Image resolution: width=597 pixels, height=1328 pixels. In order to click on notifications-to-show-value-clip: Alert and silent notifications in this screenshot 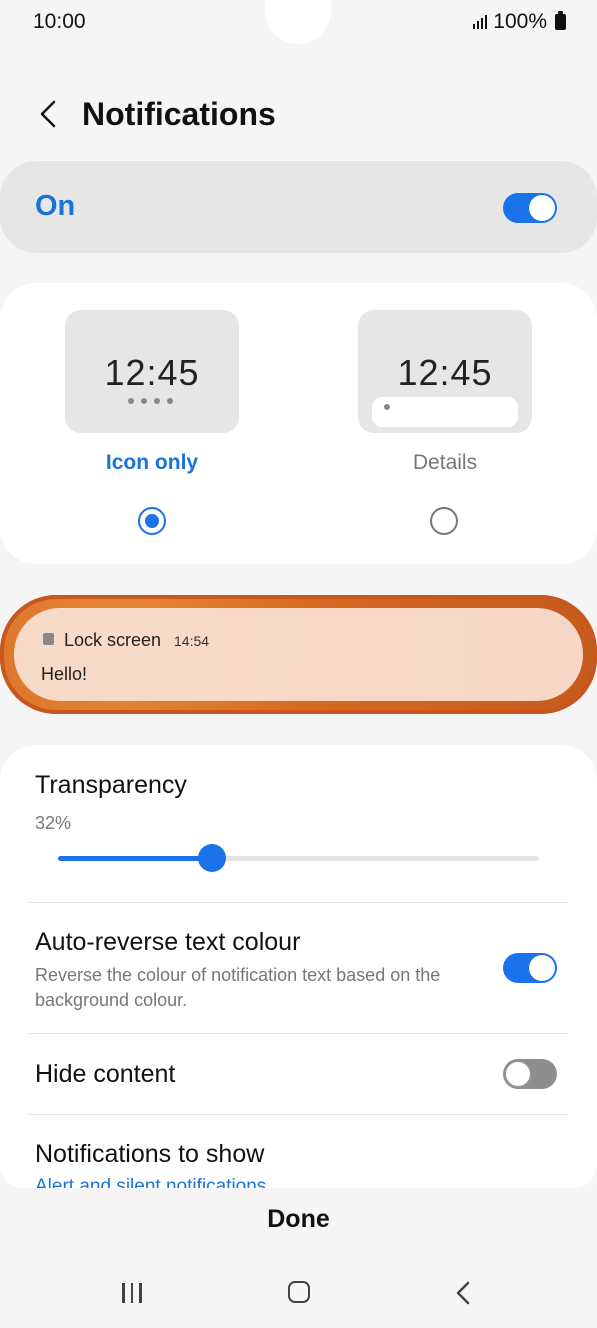, I will do `click(298, 1180)`.